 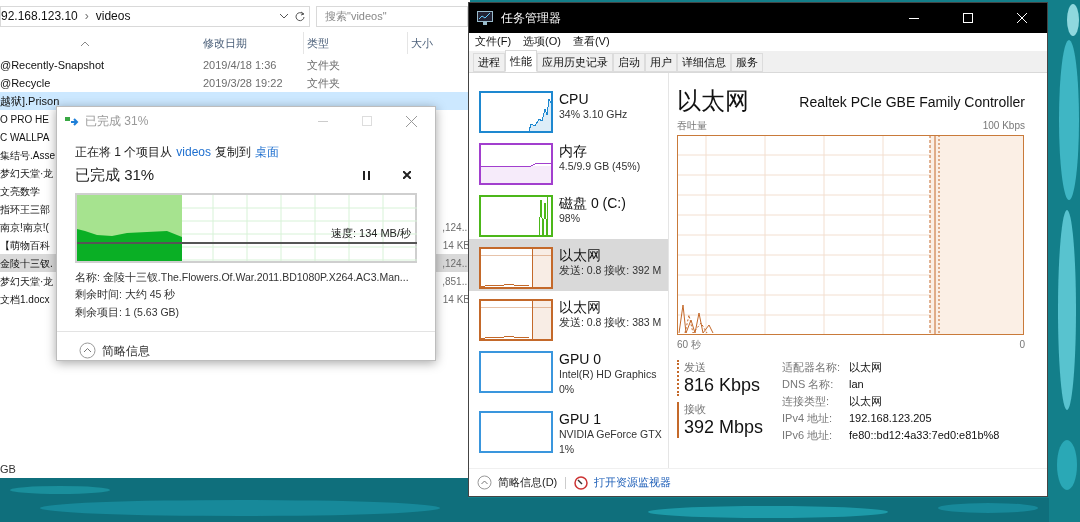 What do you see at coordinates (493, 41) in the screenshot?
I see `menu-item: 文件(F)` at bounding box center [493, 41].